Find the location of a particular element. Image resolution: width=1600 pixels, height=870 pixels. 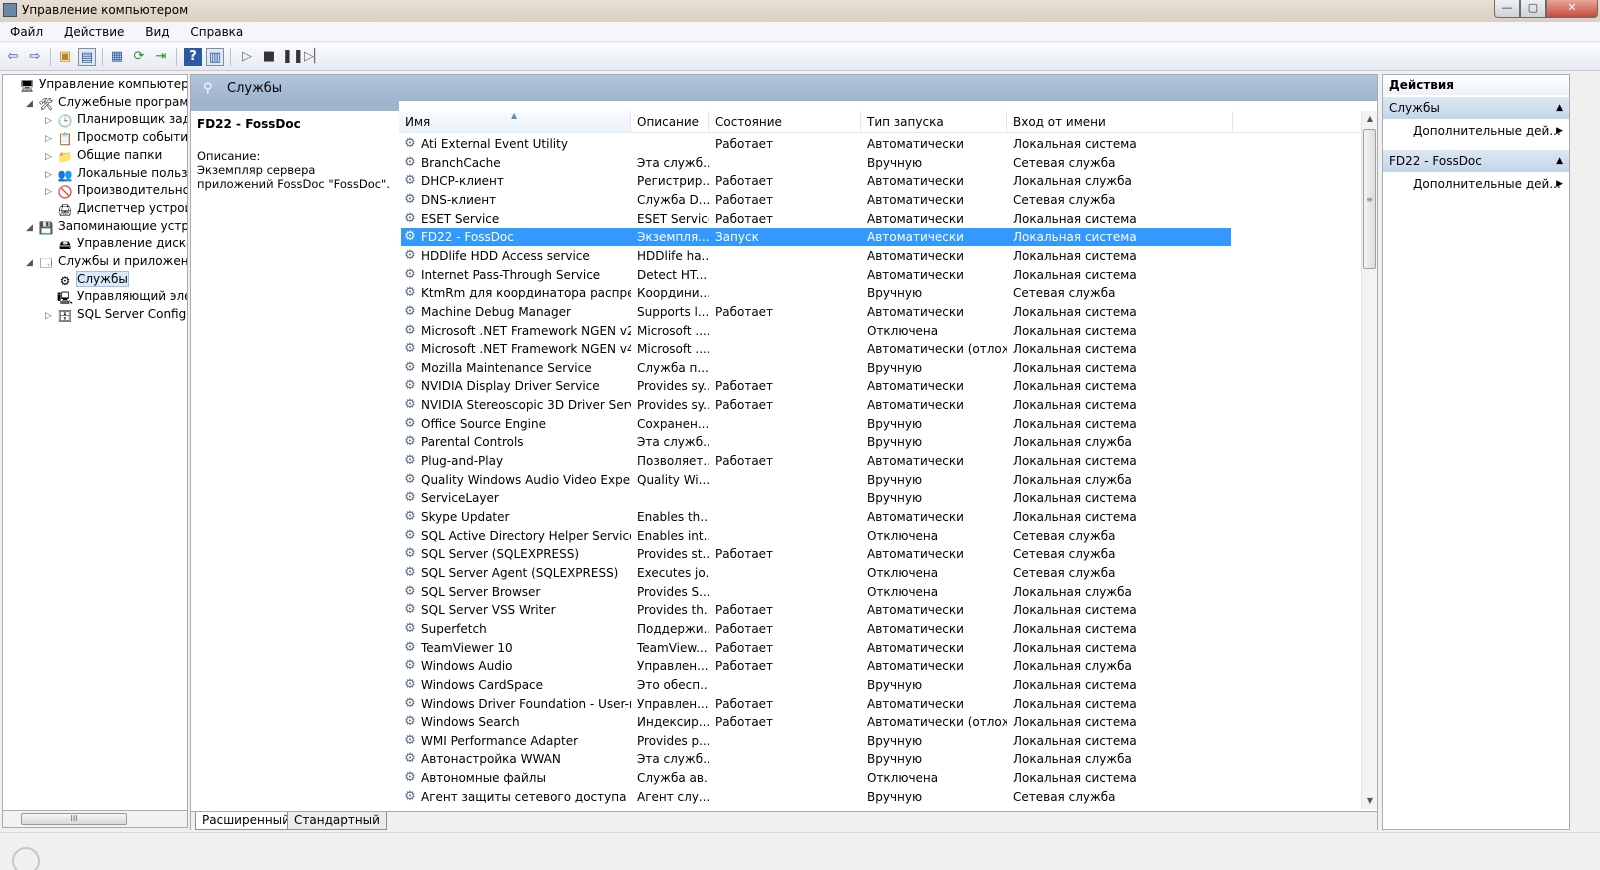

more-actions-services: Дополнительные дей... ▶ is located at coordinates (1476, 131).